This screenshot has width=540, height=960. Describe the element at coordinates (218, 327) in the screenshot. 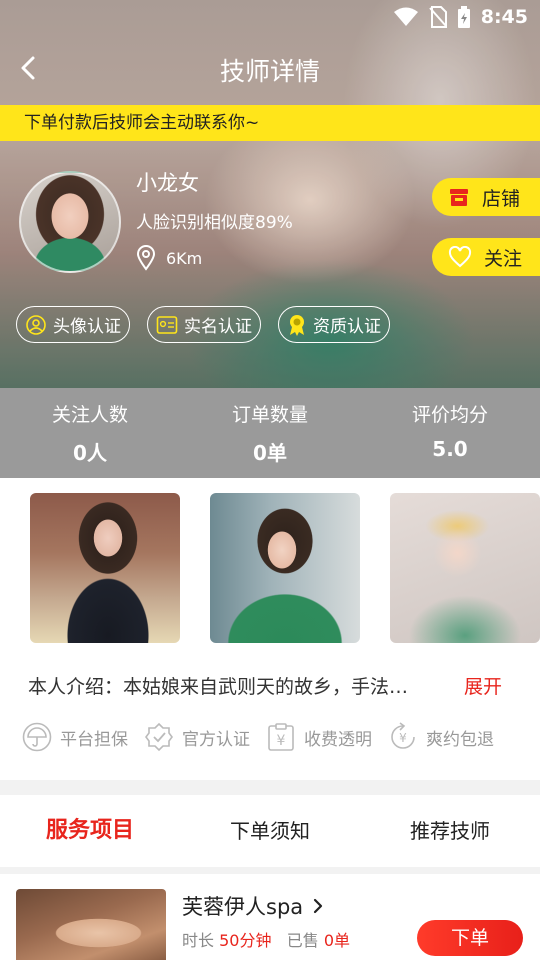

I see `badge-label: 实名认证` at that location.